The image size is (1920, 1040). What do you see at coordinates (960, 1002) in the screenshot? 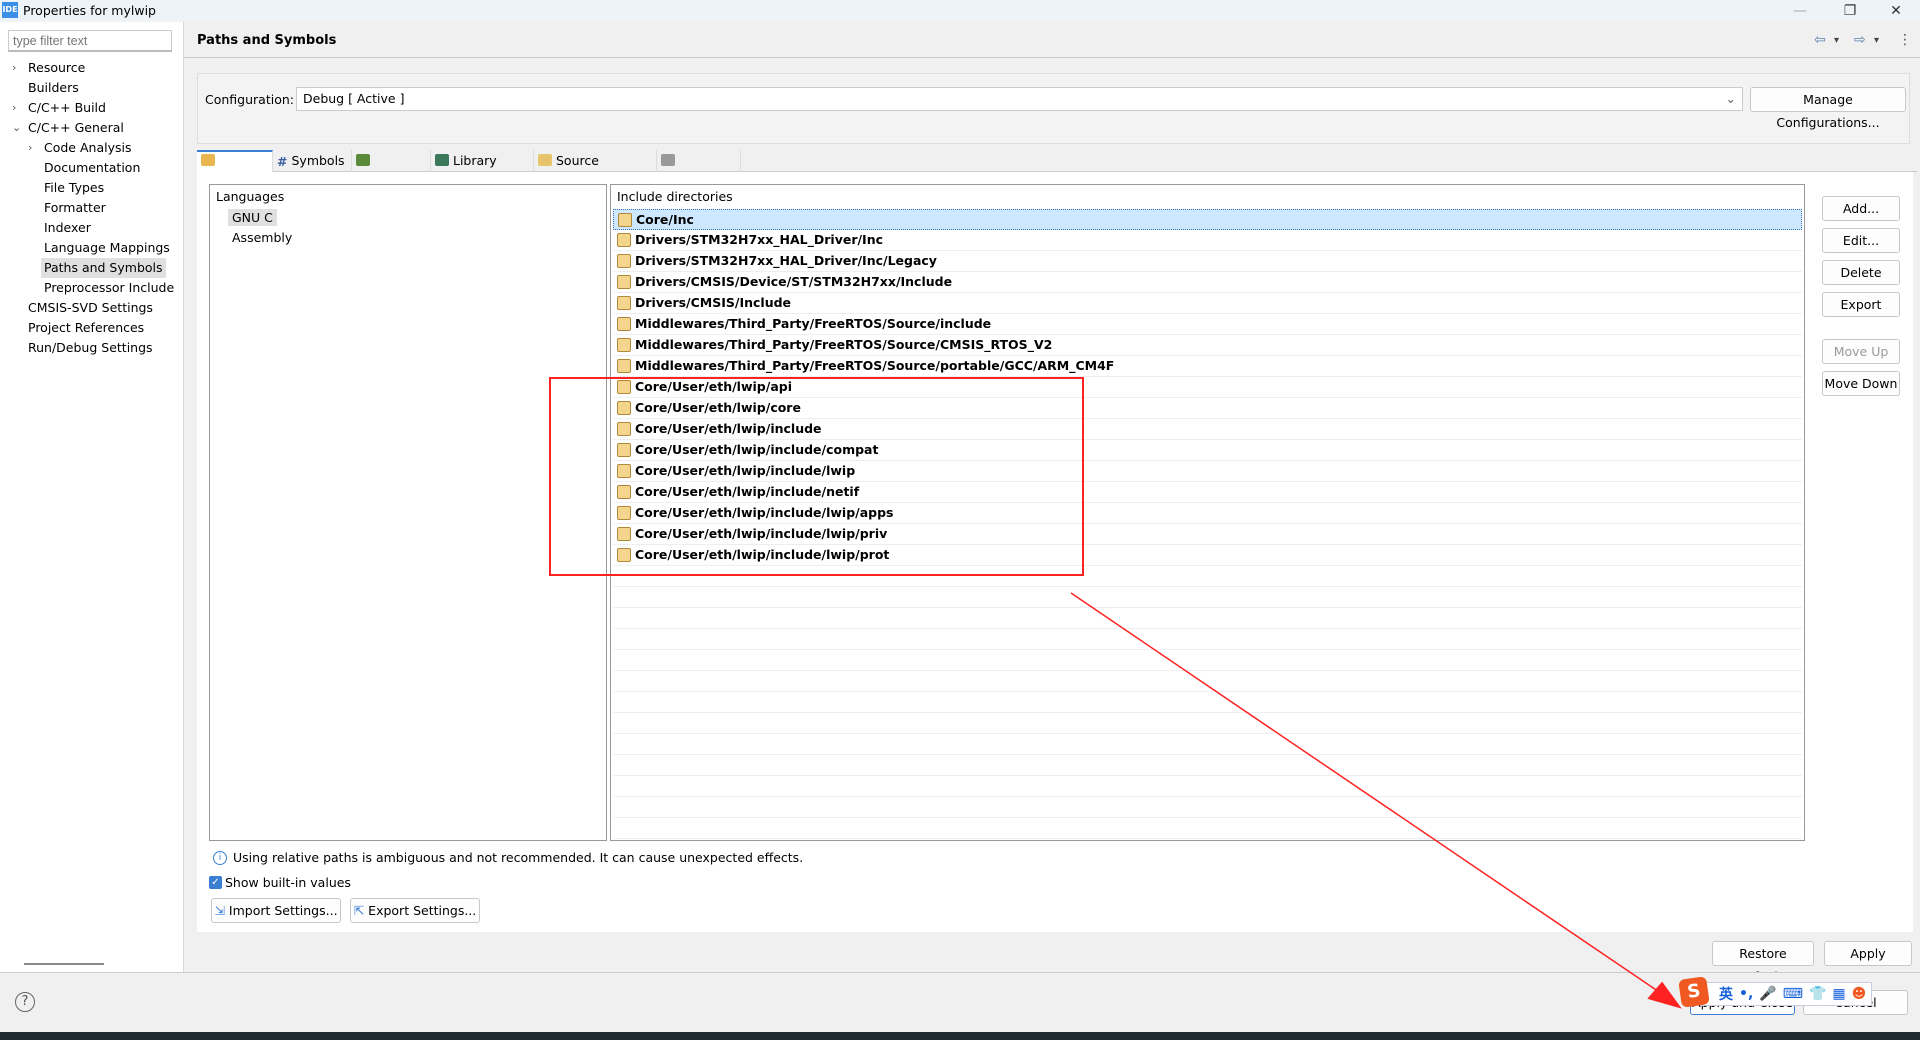
I see `dialog-button-bar` at bounding box center [960, 1002].